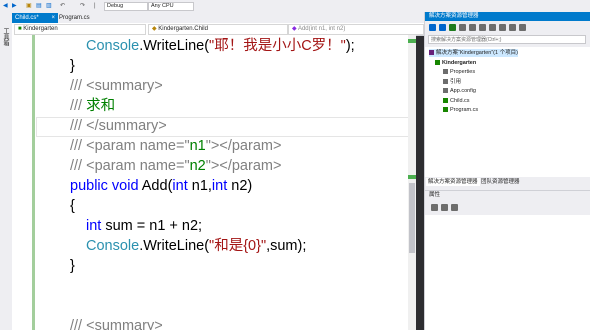  I want to click on code-token: /// </summary>, so click(118, 126).